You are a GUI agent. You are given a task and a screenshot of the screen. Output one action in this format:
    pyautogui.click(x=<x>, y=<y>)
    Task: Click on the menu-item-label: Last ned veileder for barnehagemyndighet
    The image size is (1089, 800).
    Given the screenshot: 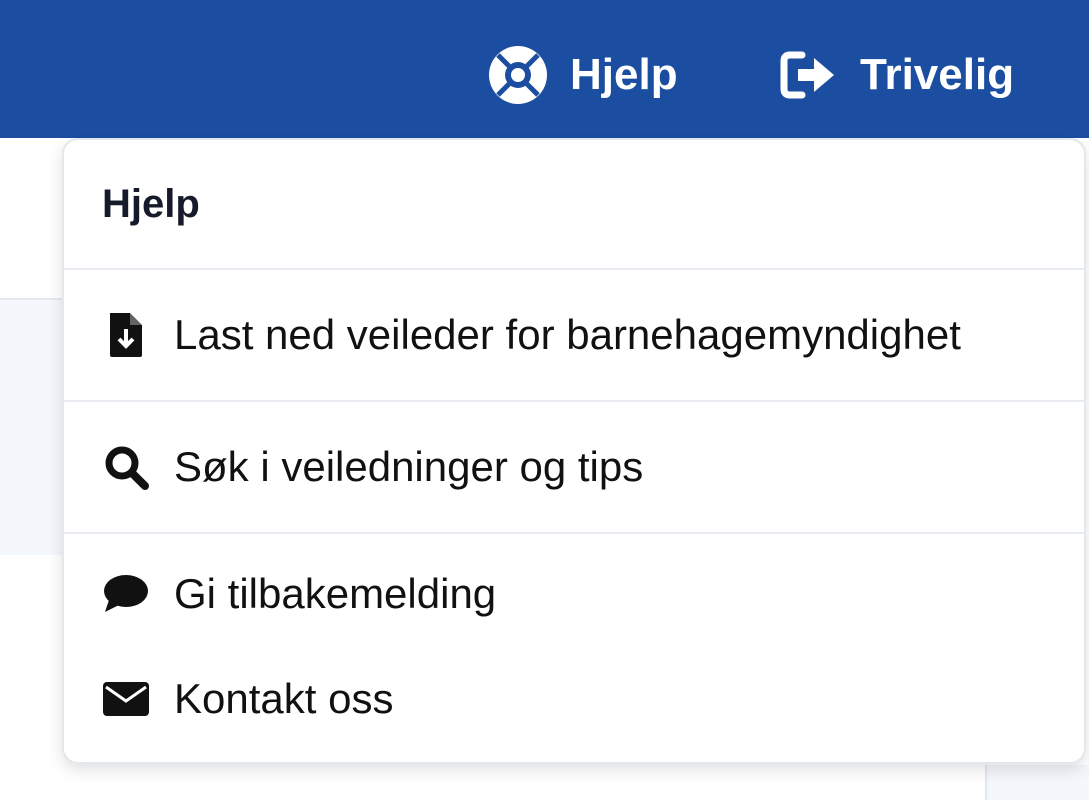 What is the action you would take?
    pyautogui.click(x=567, y=334)
    